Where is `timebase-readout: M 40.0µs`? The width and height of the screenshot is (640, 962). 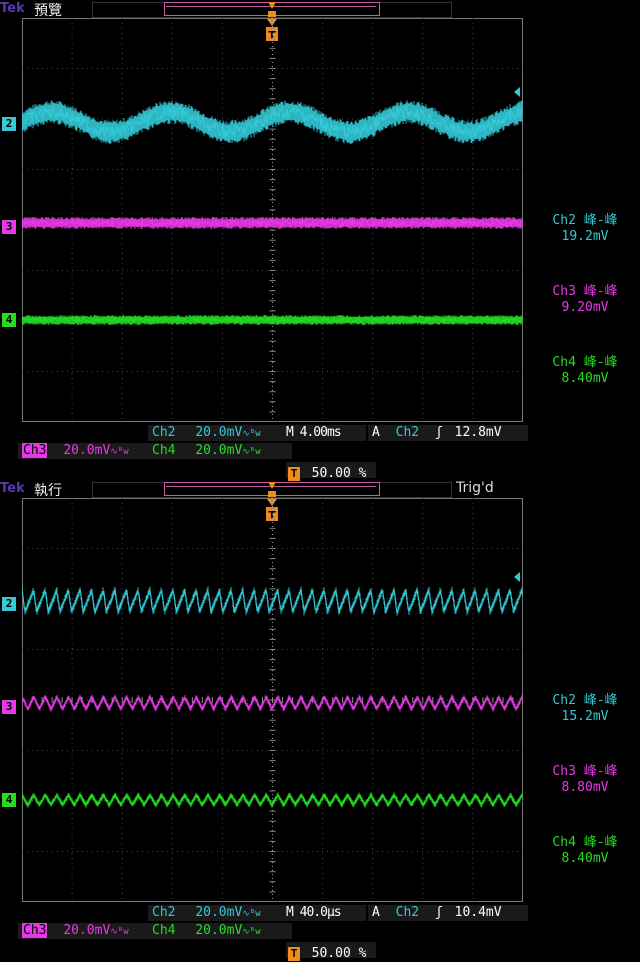 timebase-readout: M 40.0µs is located at coordinates (324, 913).